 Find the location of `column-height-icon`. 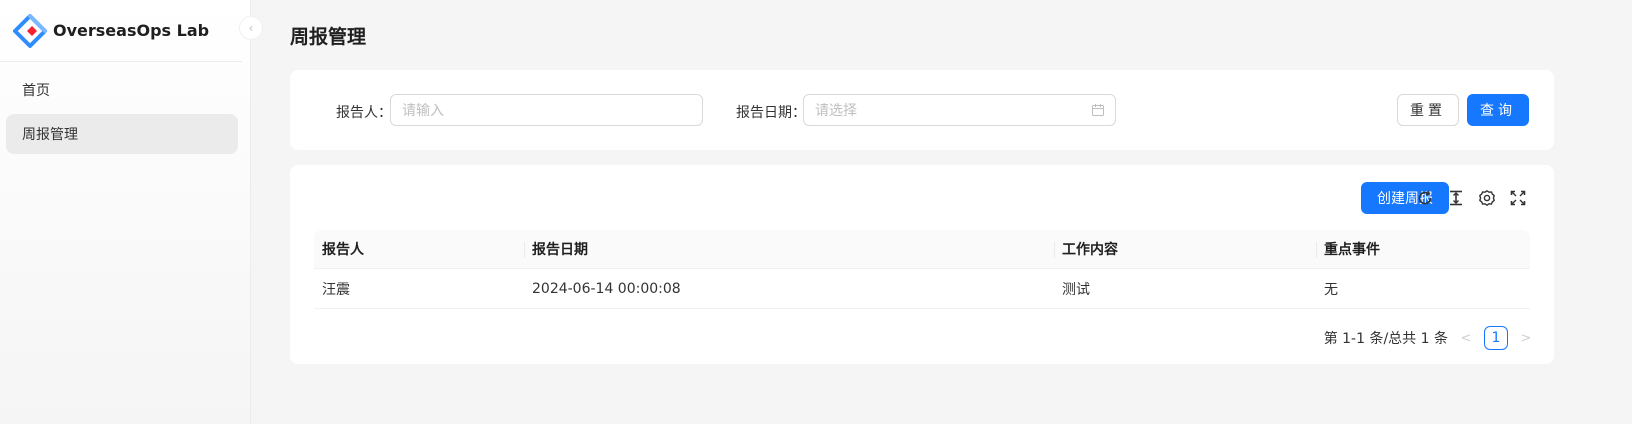

column-height-icon is located at coordinates (1456, 198).